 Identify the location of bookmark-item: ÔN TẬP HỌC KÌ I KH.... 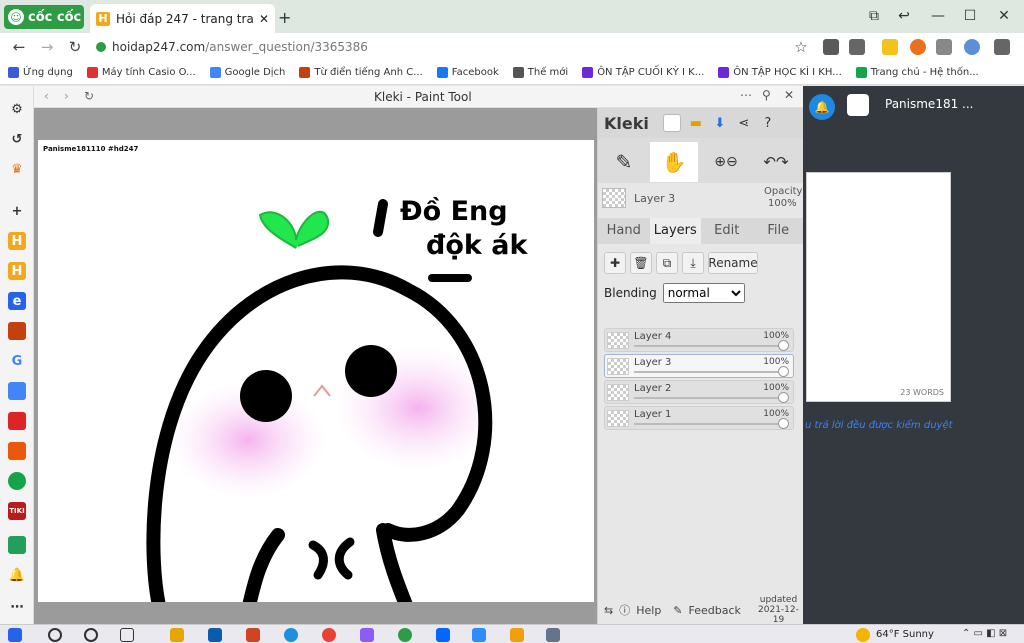
(780, 72).